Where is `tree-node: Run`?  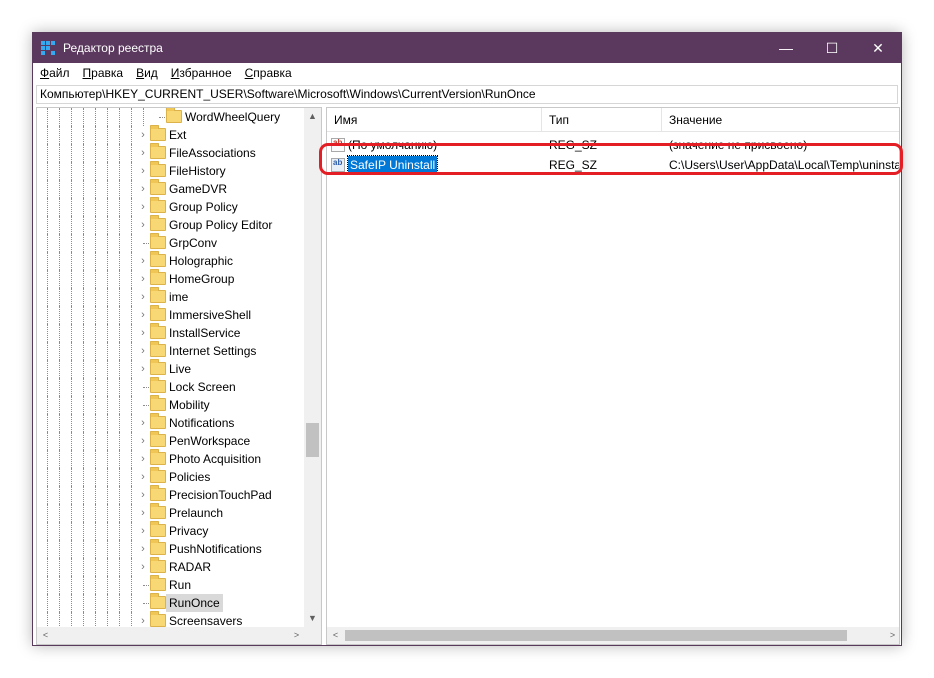 tree-node: Run is located at coordinates (171, 584).